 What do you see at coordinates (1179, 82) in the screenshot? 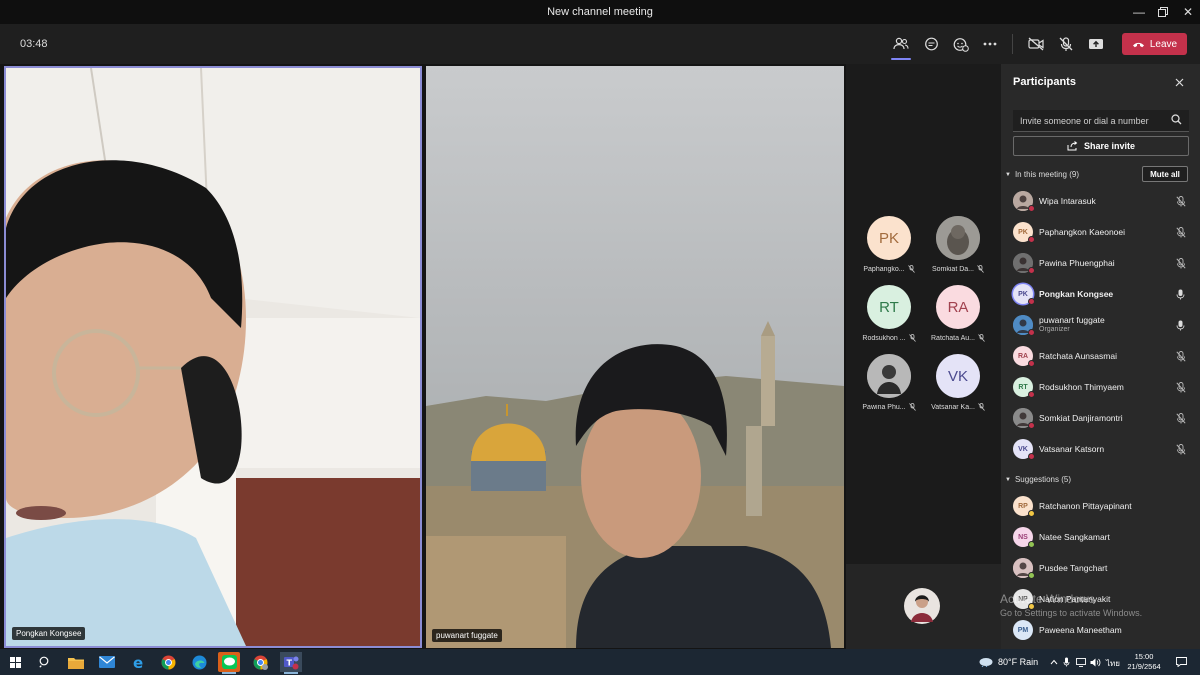
I see `close-panel-icon` at bounding box center [1179, 82].